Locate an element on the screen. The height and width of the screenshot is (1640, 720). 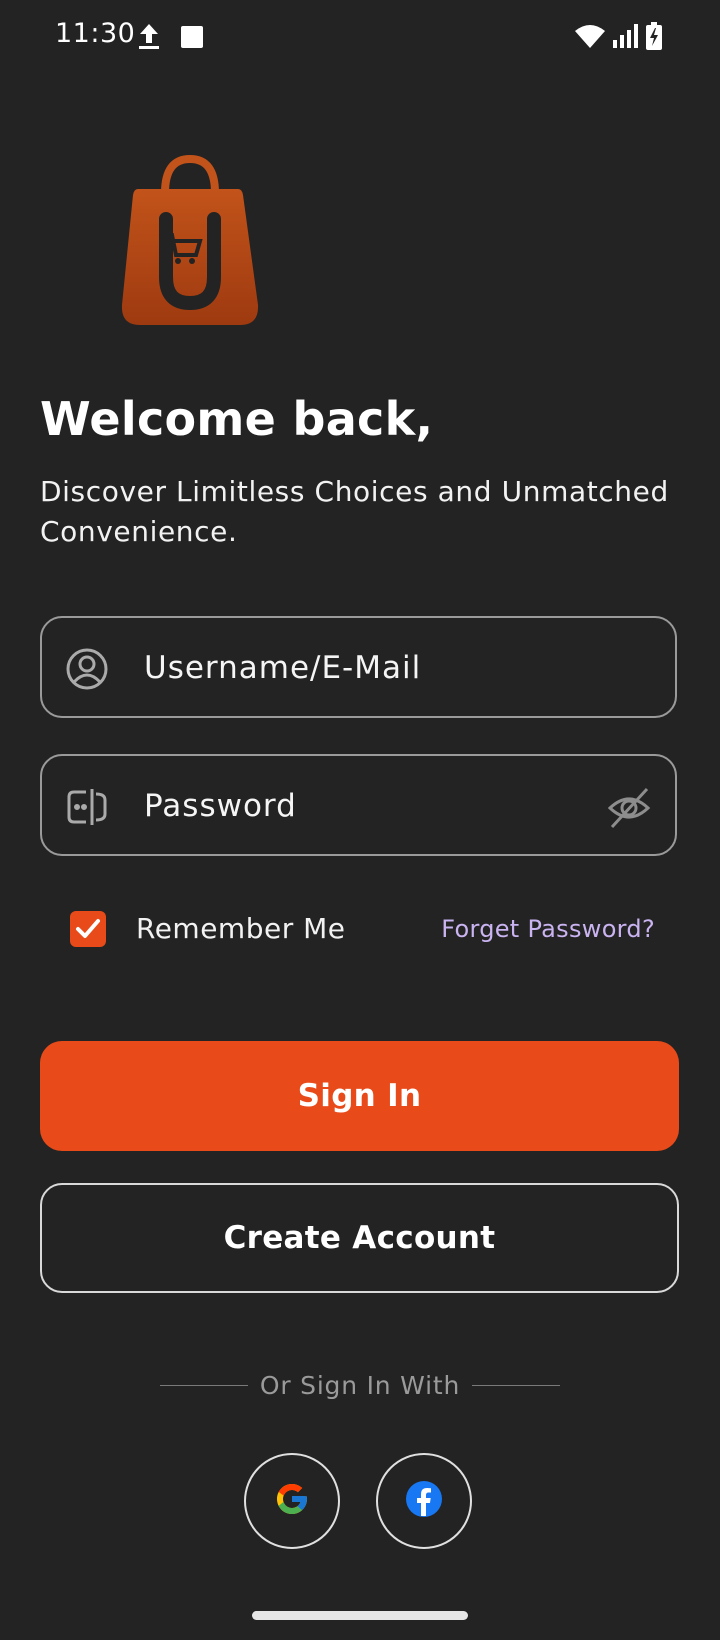
home-indicator is located at coordinates (360, 1615).